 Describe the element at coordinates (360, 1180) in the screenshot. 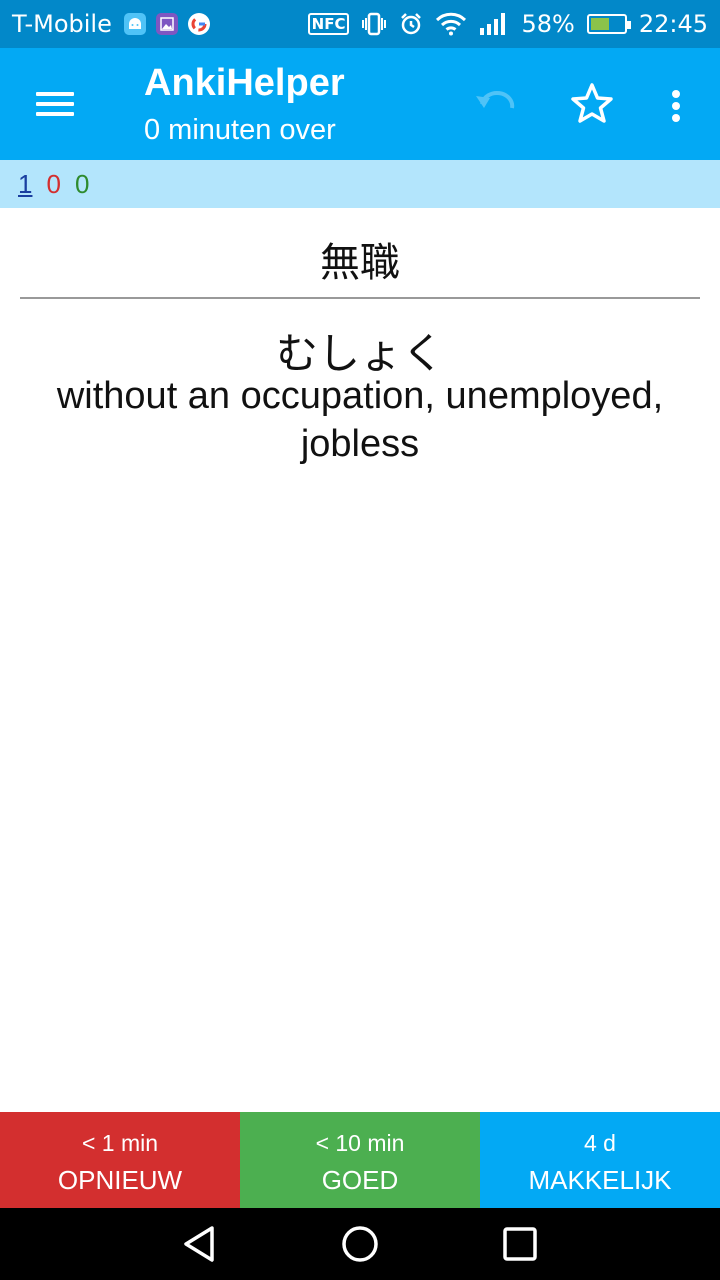

I see `good-label: GOED` at that location.